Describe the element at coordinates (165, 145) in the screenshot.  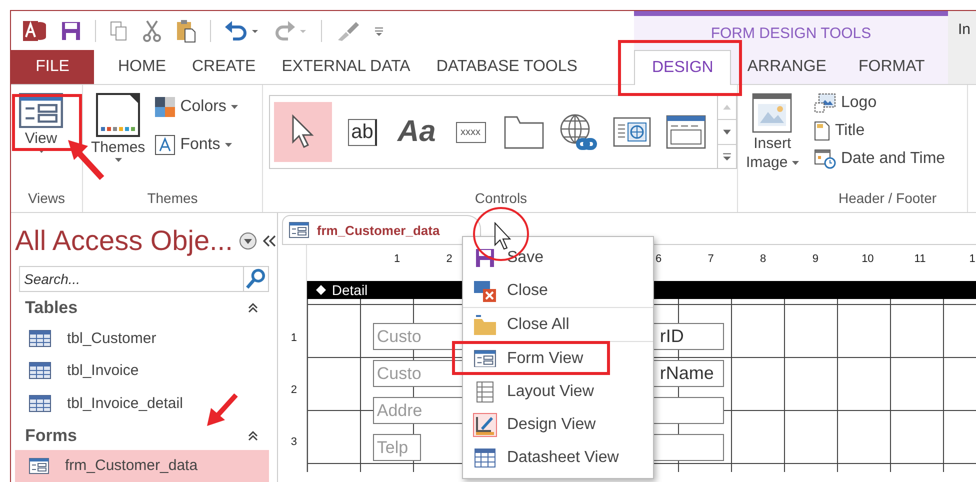
I see `font-letter-icon` at that location.